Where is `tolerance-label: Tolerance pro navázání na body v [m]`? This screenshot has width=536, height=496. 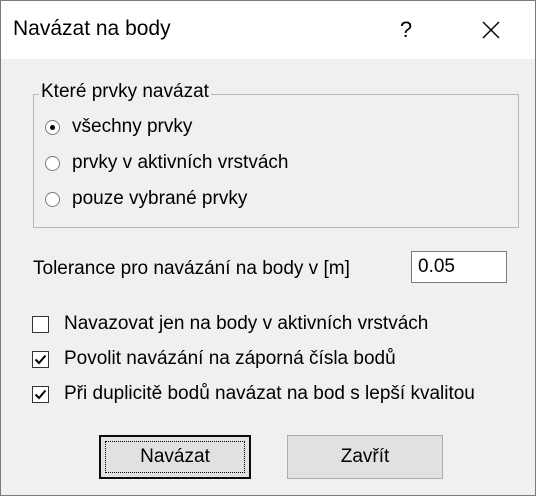 tolerance-label: Tolerance pro navázání na body v [m] is located at coordinates (191, 268).